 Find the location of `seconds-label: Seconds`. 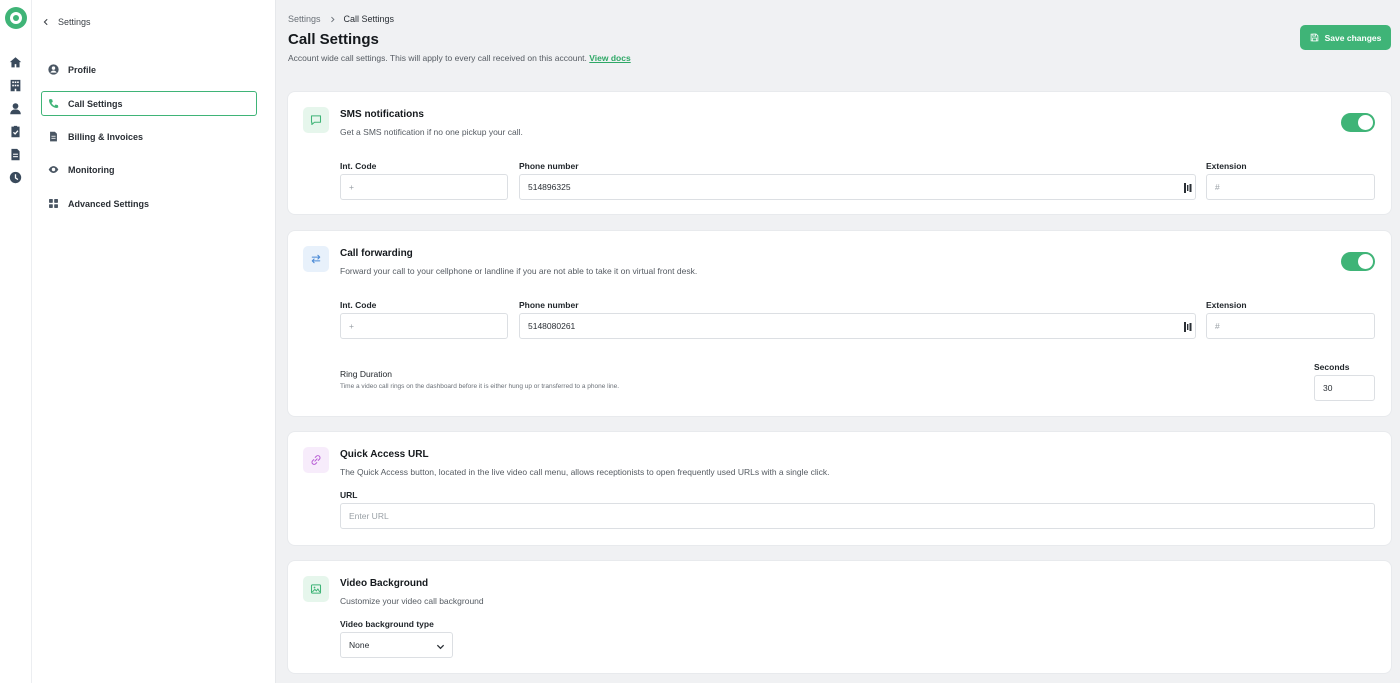

seconds-label: Seconds is located at coordinates (1332, 367).